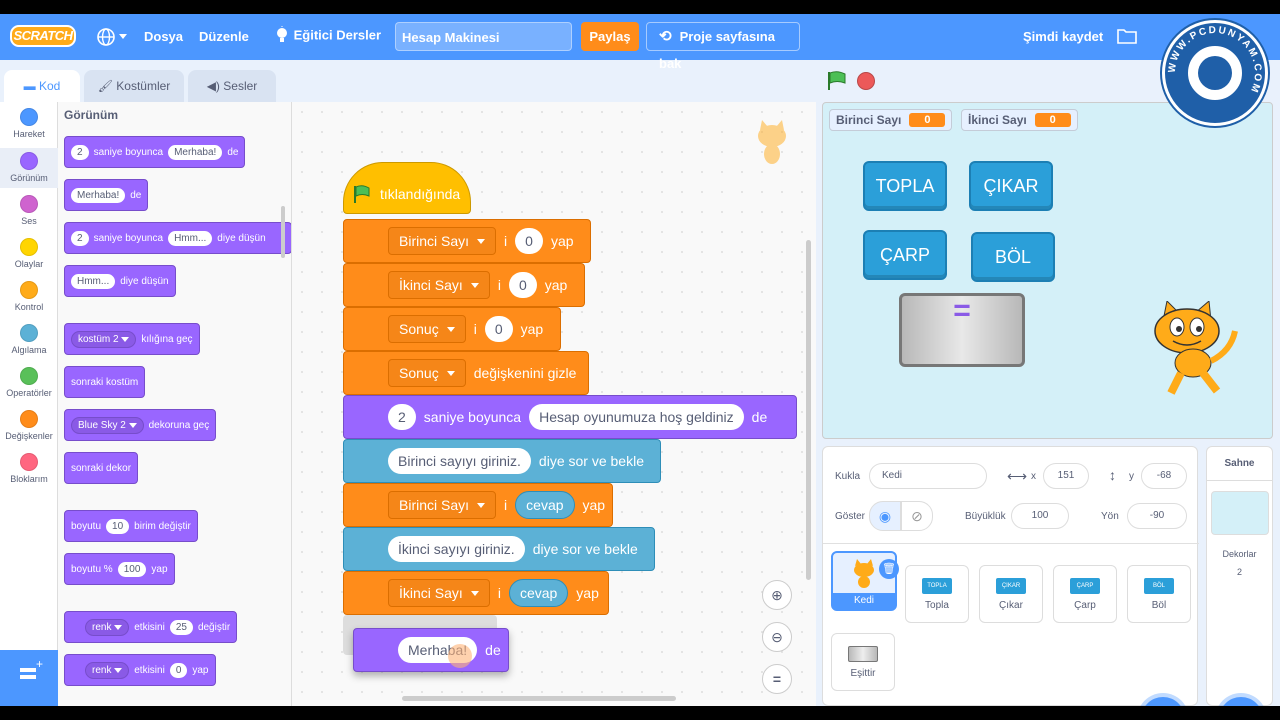  What do you see at coordinates (29, 253) in the screenshot?
I see `category-events: Olaylar` at bounding box center [29, 253].